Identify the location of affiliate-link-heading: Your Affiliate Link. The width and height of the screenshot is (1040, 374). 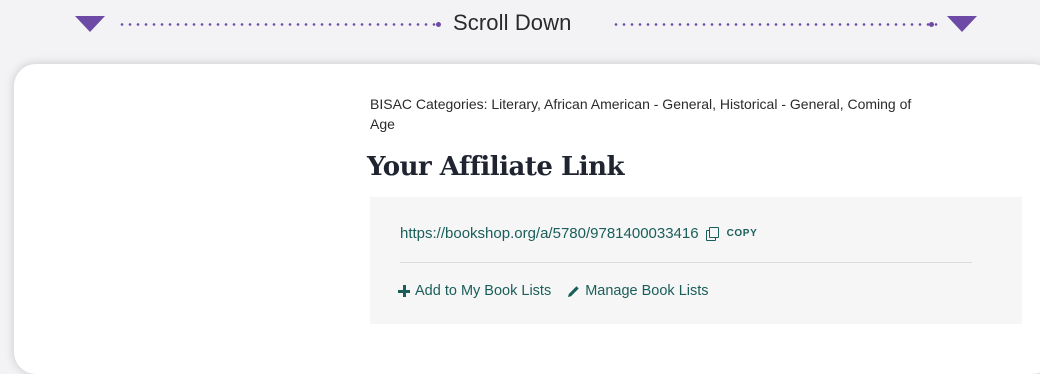
(496, 167).